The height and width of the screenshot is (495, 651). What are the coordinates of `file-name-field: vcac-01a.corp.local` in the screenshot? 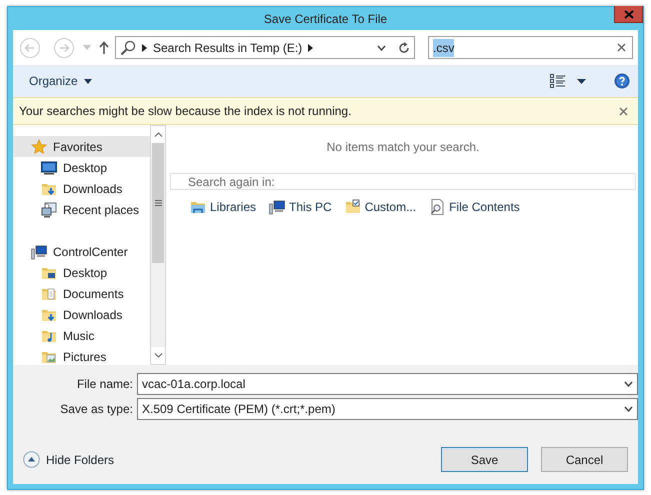 It's located at (387, 384).